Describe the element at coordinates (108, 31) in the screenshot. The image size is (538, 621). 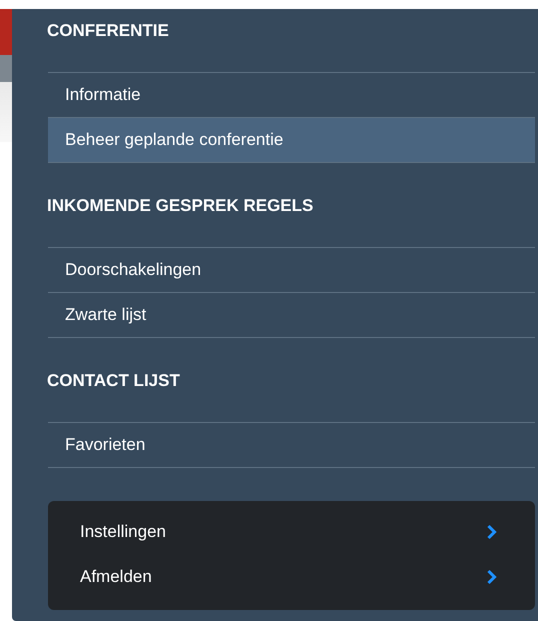
I see `section-heading: CONFERENTIE` at that location.